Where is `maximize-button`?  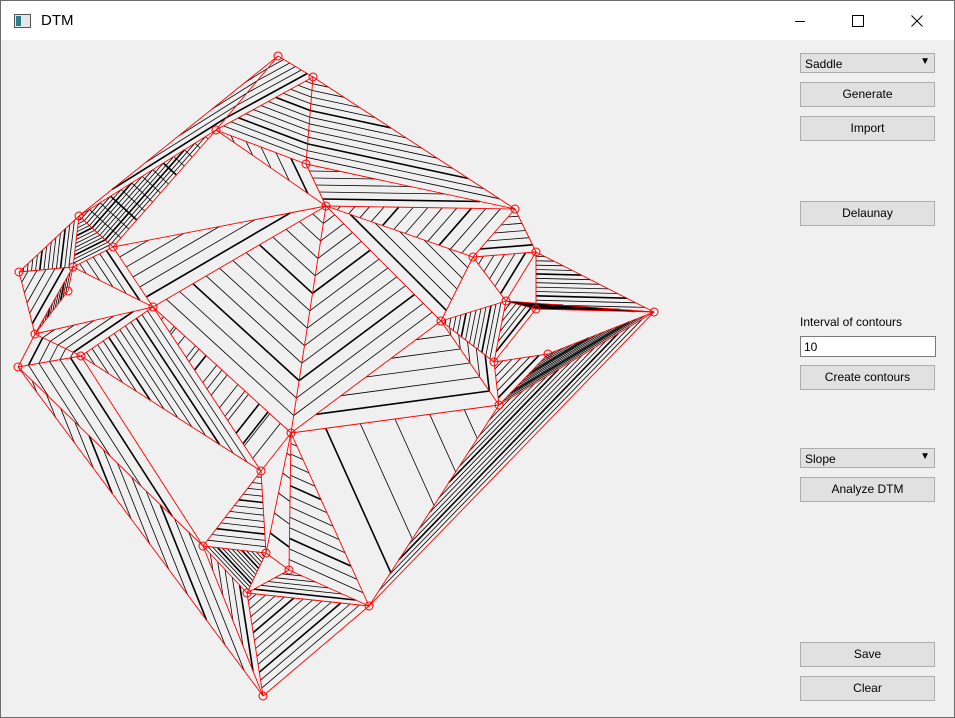
maximize-button is located at coordinates (858, 20).